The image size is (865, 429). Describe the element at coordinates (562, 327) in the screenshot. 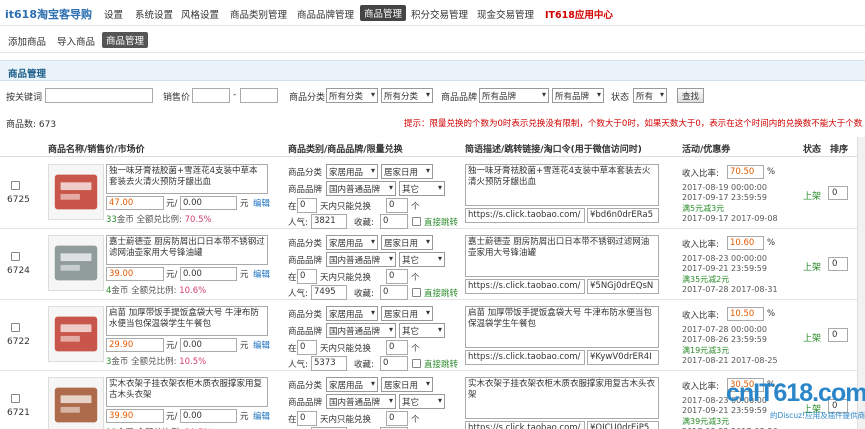

I see `short-description-input: 启苗 加厚带饭手提饭盒袋大号 牛津布防水便当包保温袋学生午餐包` at that location.